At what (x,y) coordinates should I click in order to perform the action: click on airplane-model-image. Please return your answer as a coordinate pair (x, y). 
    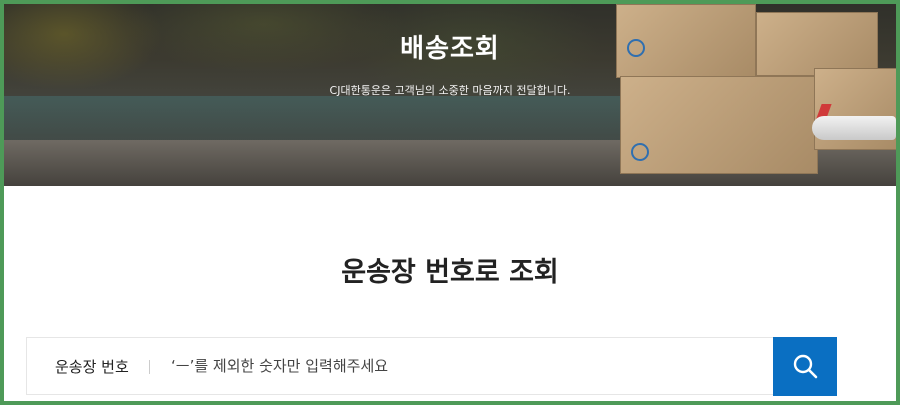
    Looking at the image, I should click on (854, 128).